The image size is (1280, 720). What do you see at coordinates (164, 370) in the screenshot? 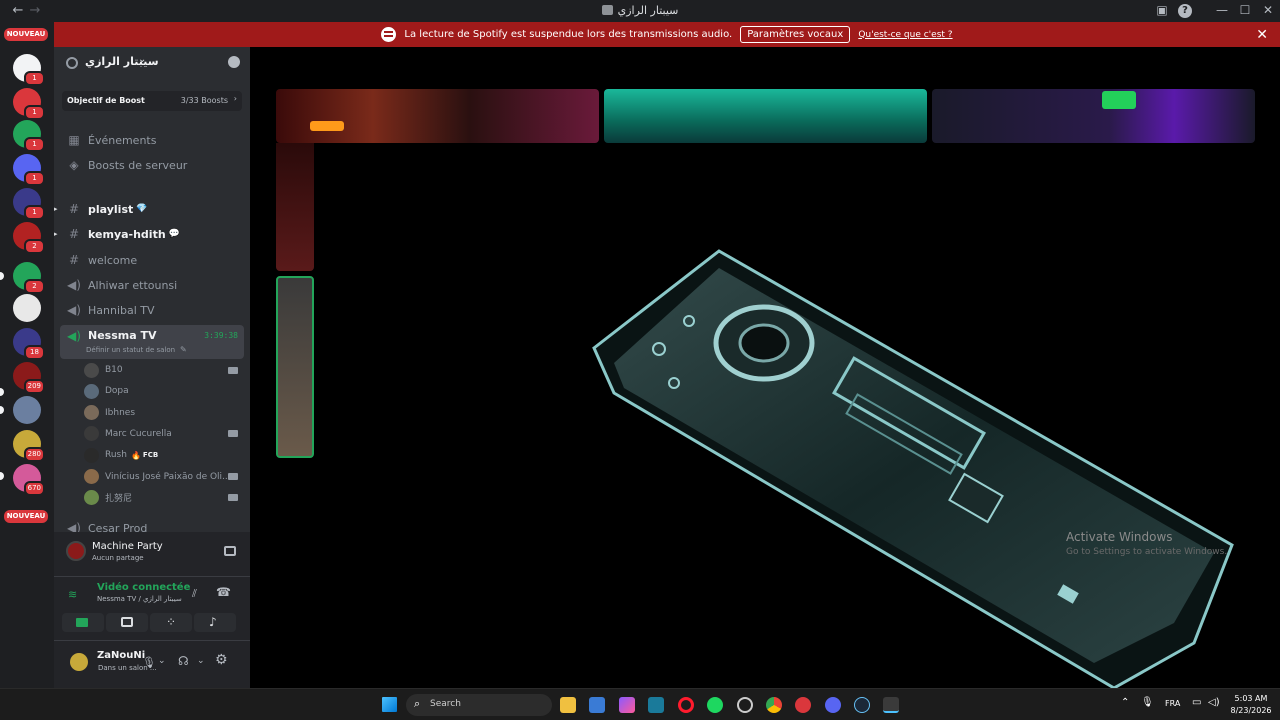
I see `voice-member: B10` at bounding box center [164, 370].